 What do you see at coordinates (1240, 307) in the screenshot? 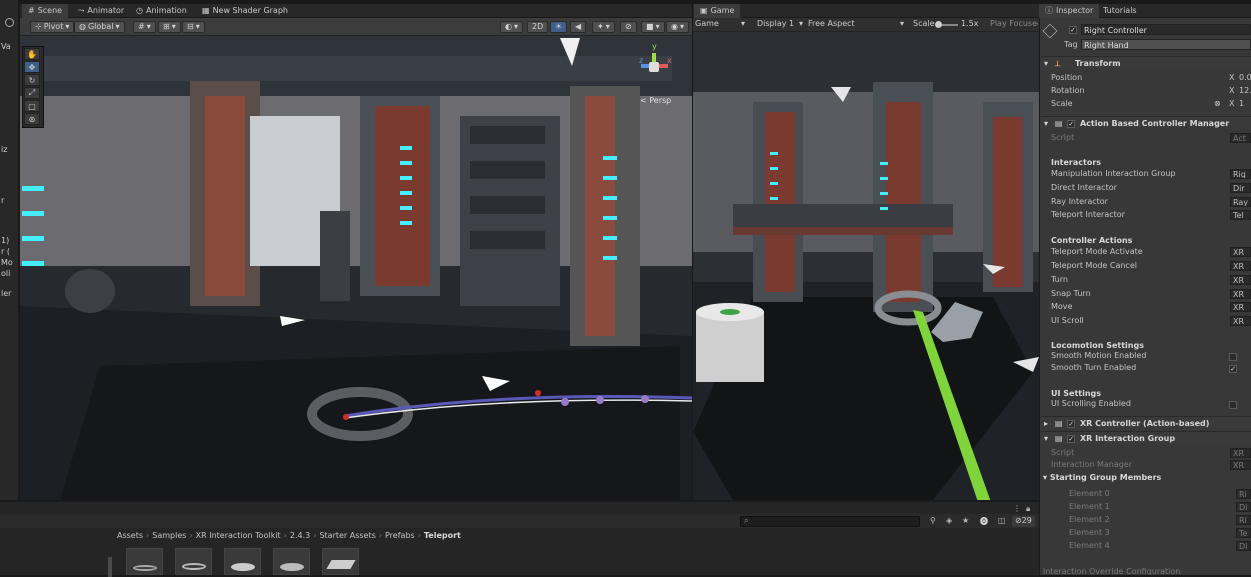
I see `move-field: XR` at bounding box center [1240, 307].